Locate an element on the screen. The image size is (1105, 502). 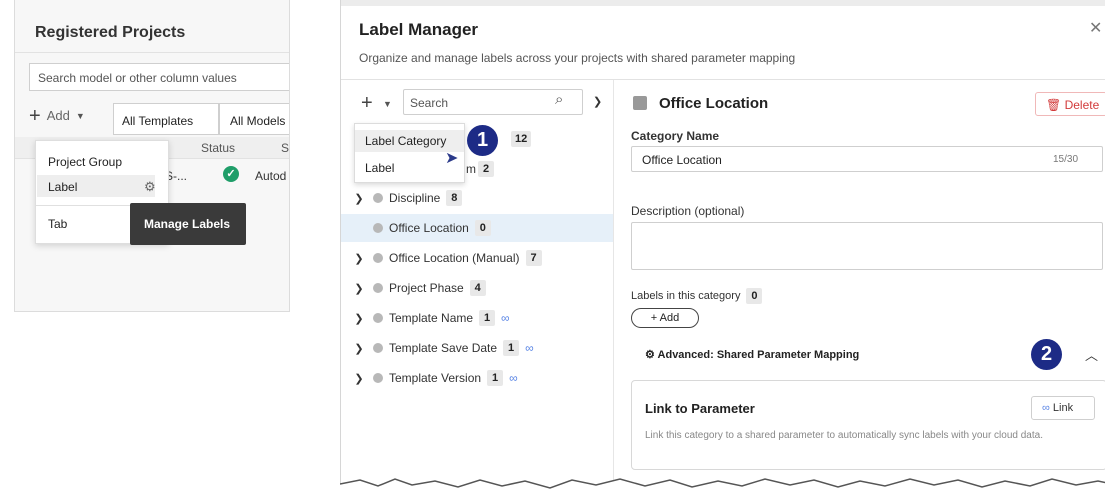
status-ok-icon: ✓ is located at coordinates (231, 174).